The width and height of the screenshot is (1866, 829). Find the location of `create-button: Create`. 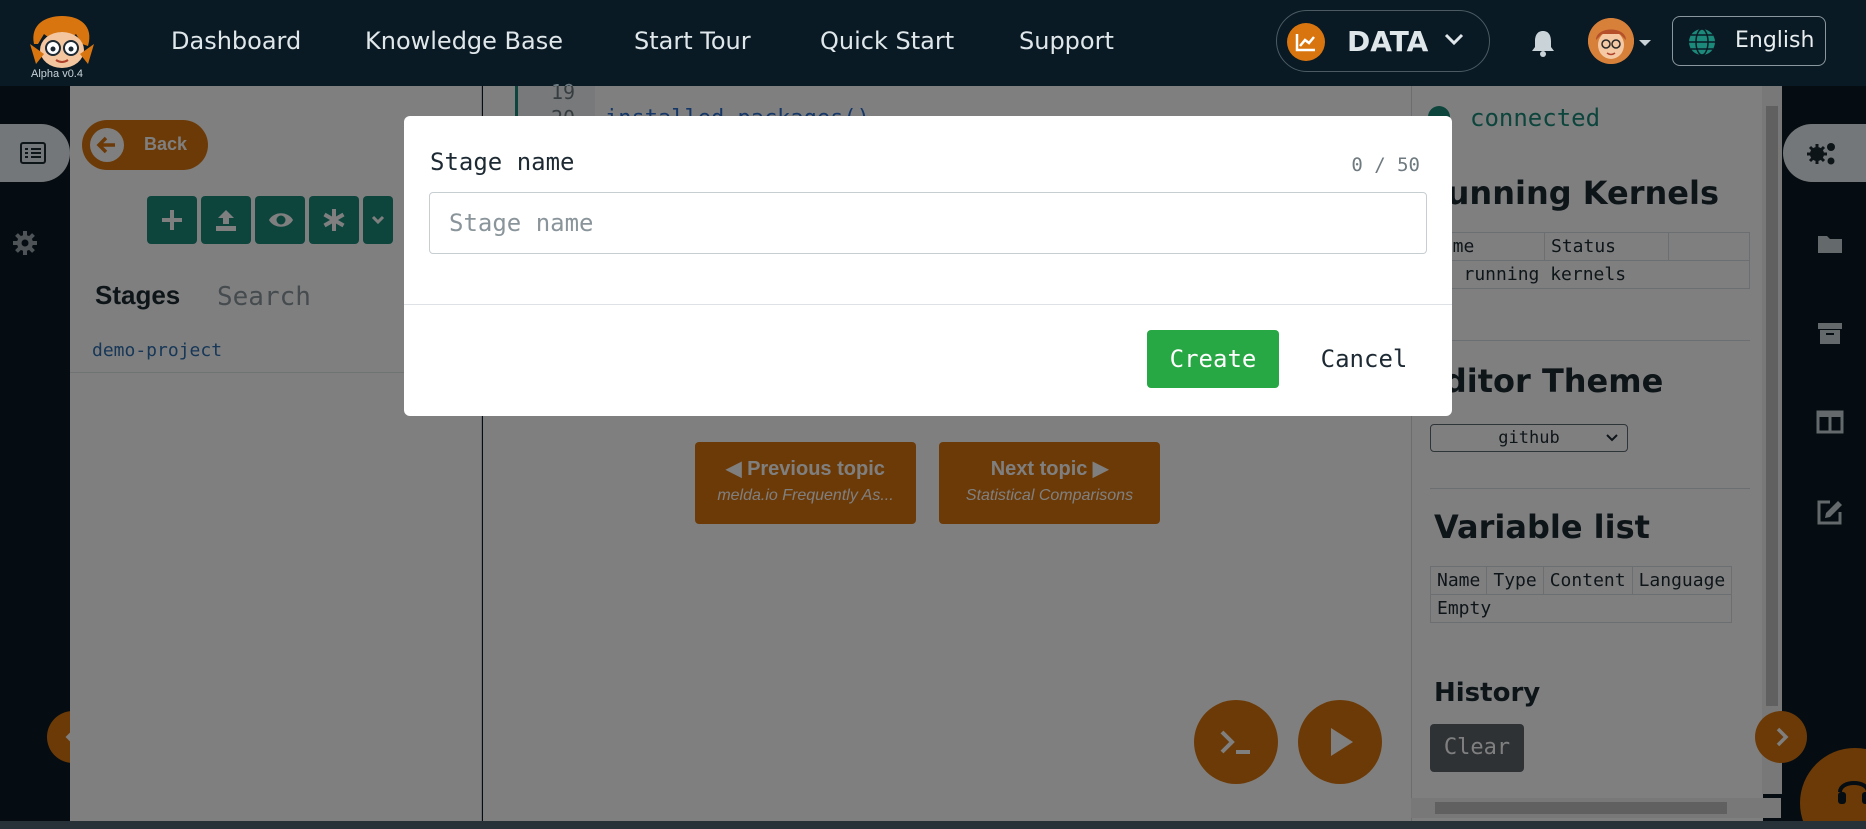

create-button: Create is located at coordinates (1213, 359).